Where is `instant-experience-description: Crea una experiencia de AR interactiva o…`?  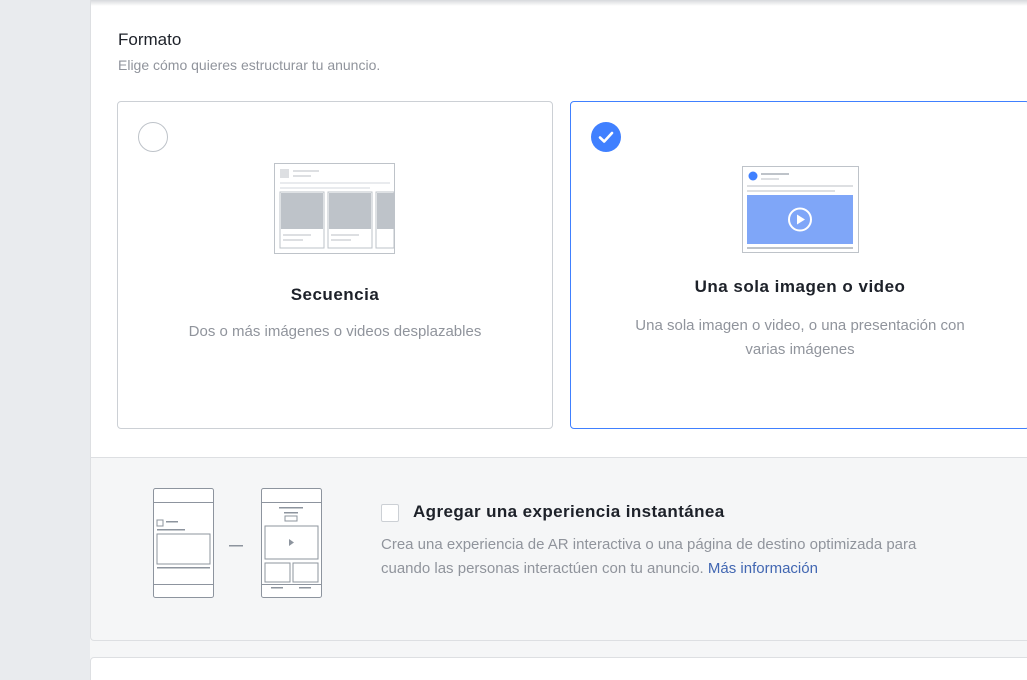 instant-experience-description: Crea una experiencia de AR interactiva o… is located at coordinates (704, 557).